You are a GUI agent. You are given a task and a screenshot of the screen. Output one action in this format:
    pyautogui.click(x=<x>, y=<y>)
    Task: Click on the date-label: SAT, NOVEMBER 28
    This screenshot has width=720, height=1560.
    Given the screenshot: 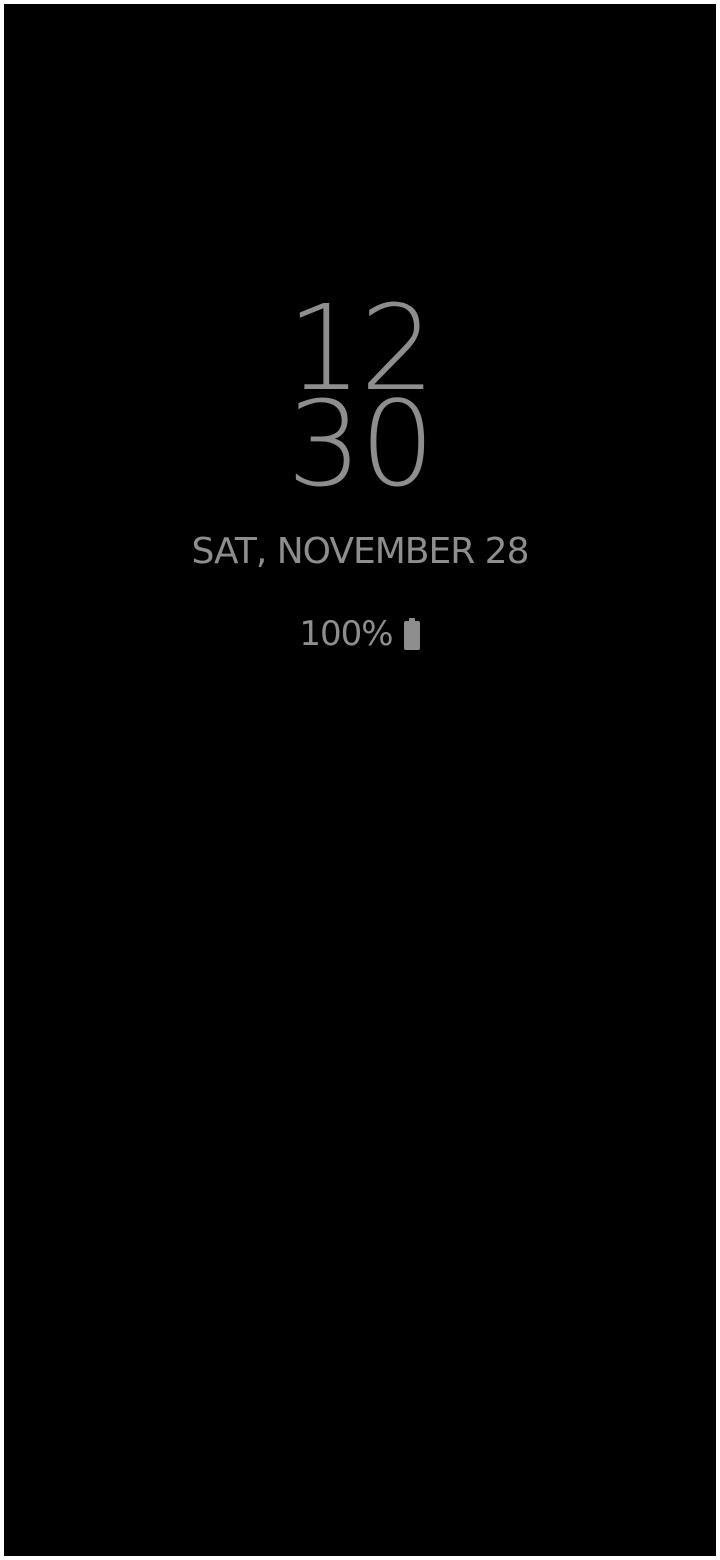 What is the action you would take?
    pyautogui.click(x=360, y=551)
    